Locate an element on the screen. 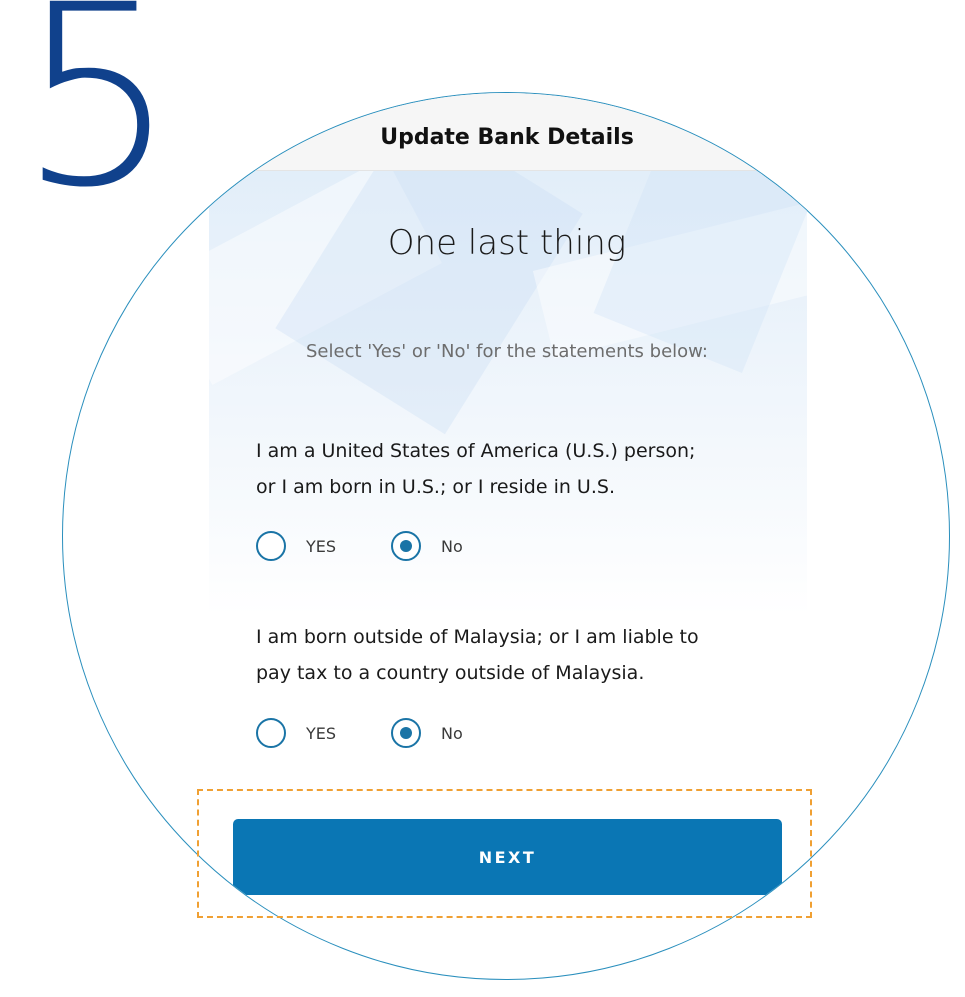 The width and height of the screenshot is (965, 997). headline: One last thing is located at coordinates (507, 243).